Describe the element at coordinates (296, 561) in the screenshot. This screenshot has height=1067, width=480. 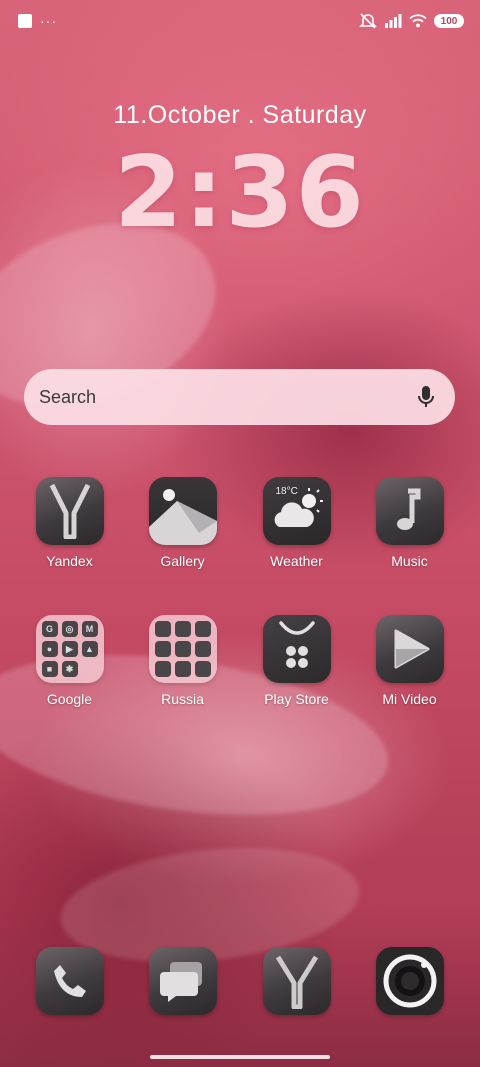
I see `app-label: Weather` at that location.